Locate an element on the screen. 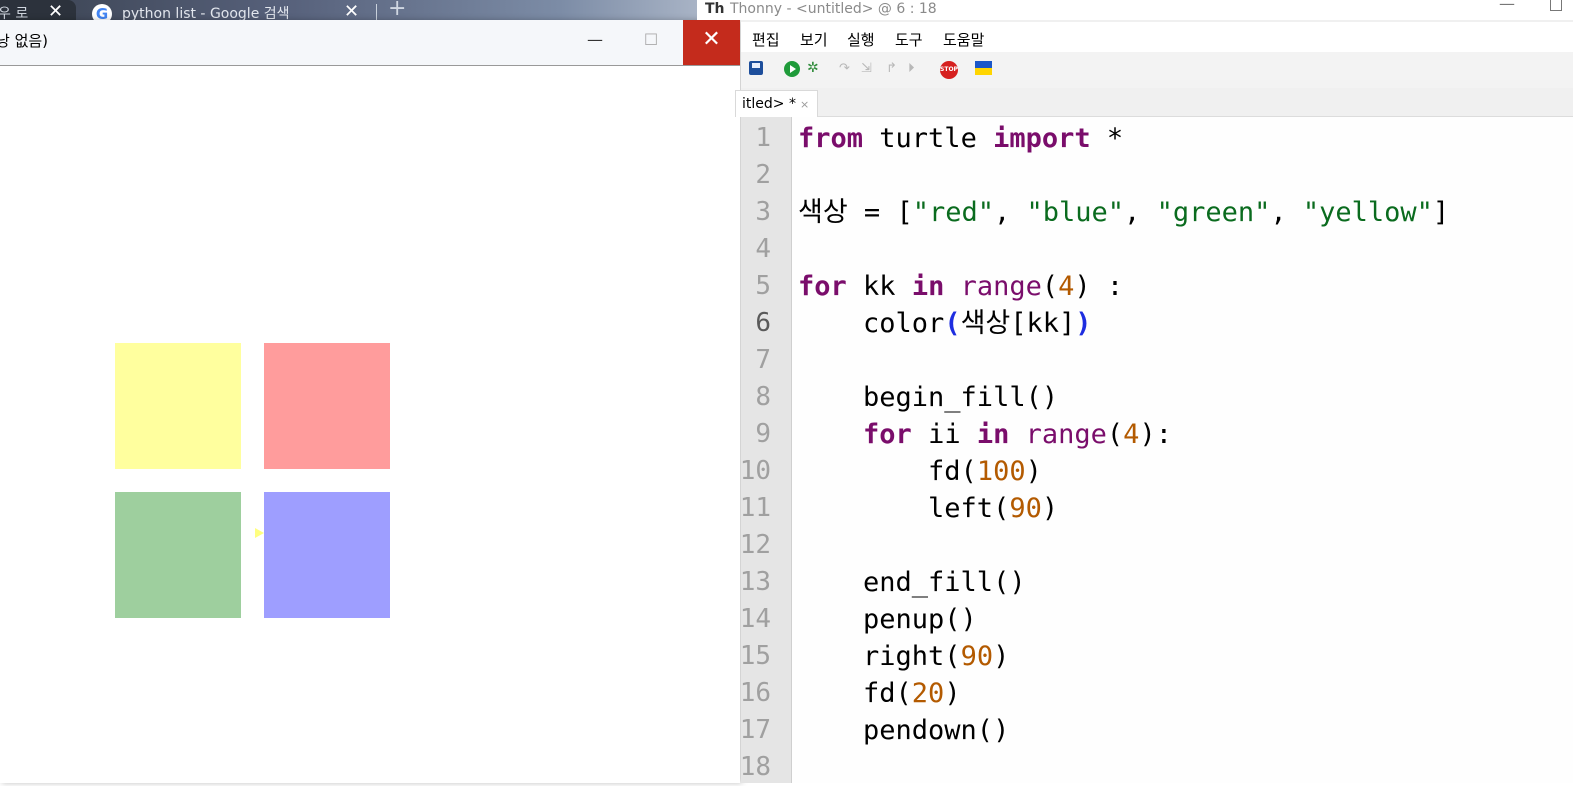 The width and height of the screenshot is (1573, 786). step-out-icon: ↱ is located at coordinates (891, 68).